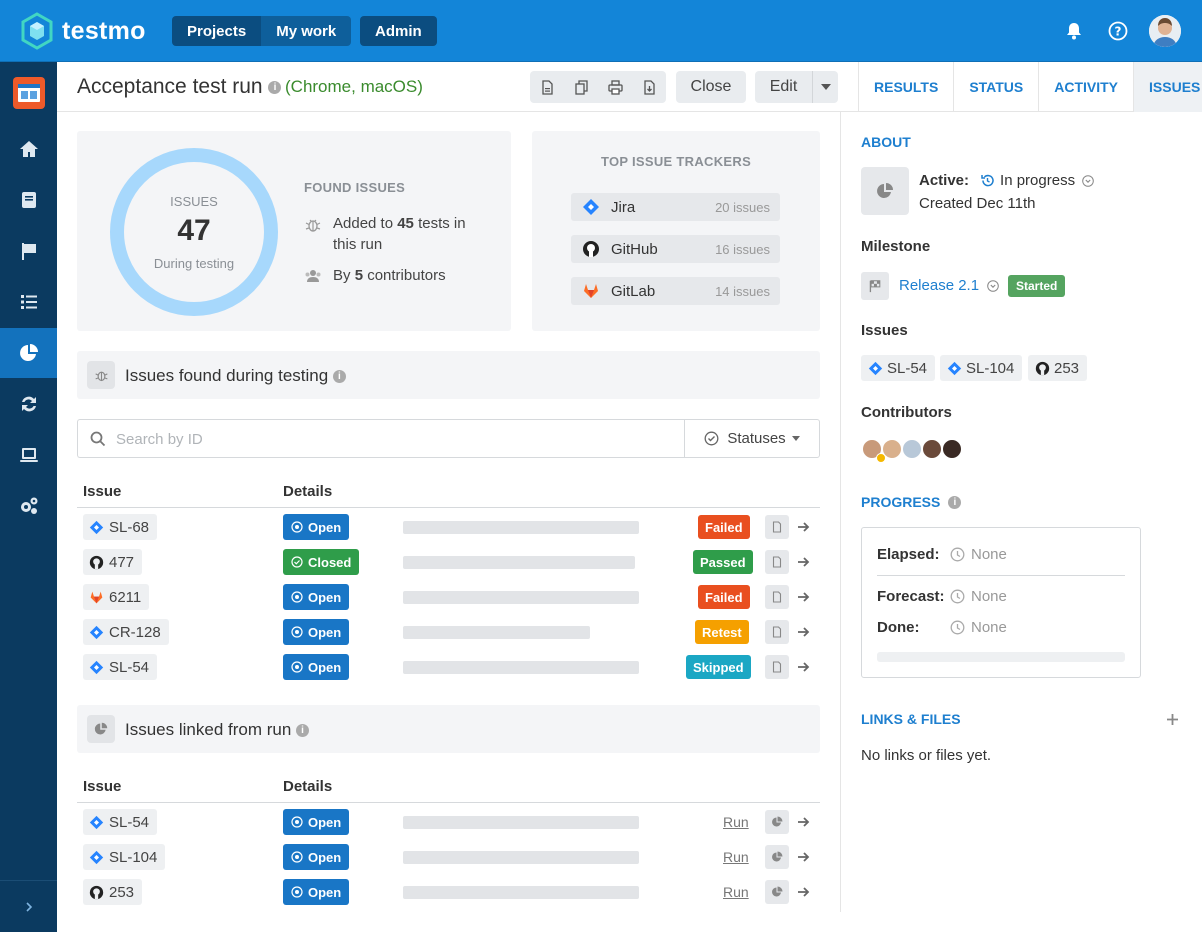  I want to click on close-button: Close, so click(711, 87).